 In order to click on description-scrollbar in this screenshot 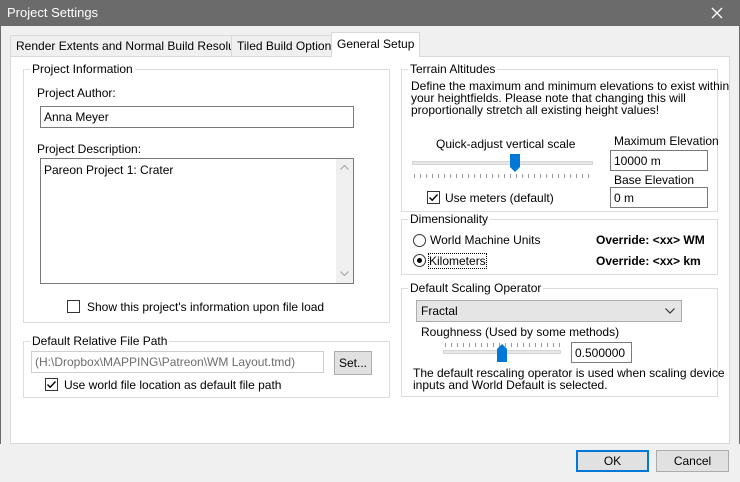, I will do `click(344, 221)`.